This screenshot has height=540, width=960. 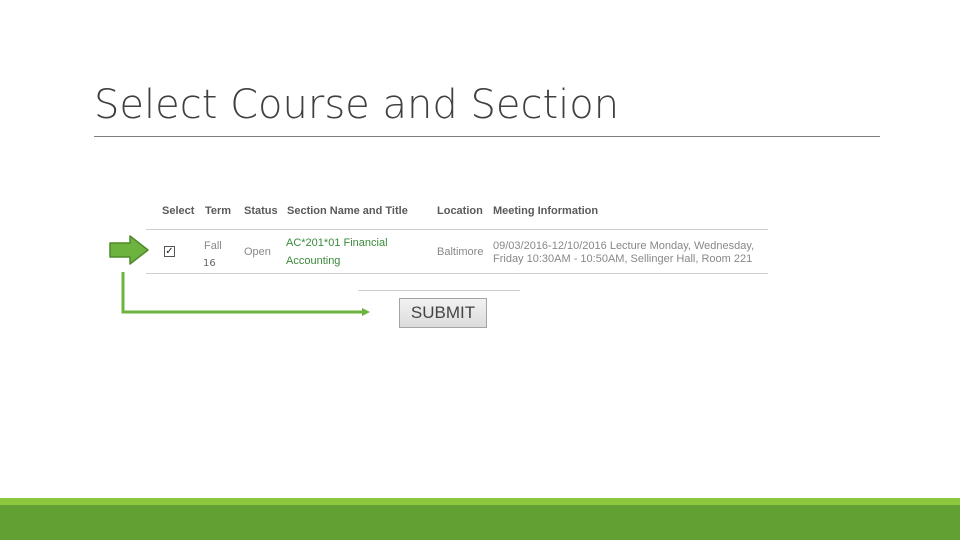 I want to click on term-year-cell: 16, so click(x=209, y=263).